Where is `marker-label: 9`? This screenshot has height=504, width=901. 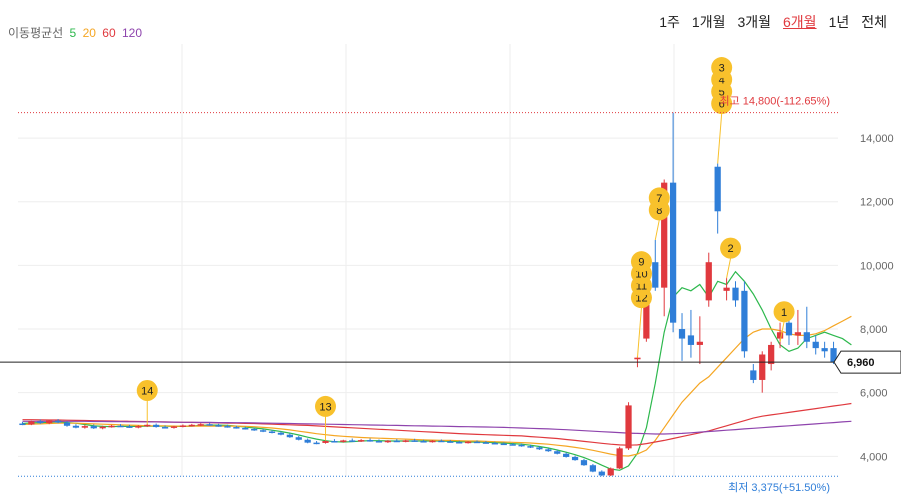 marker-label: 9 is located at coordinates (641, 263).